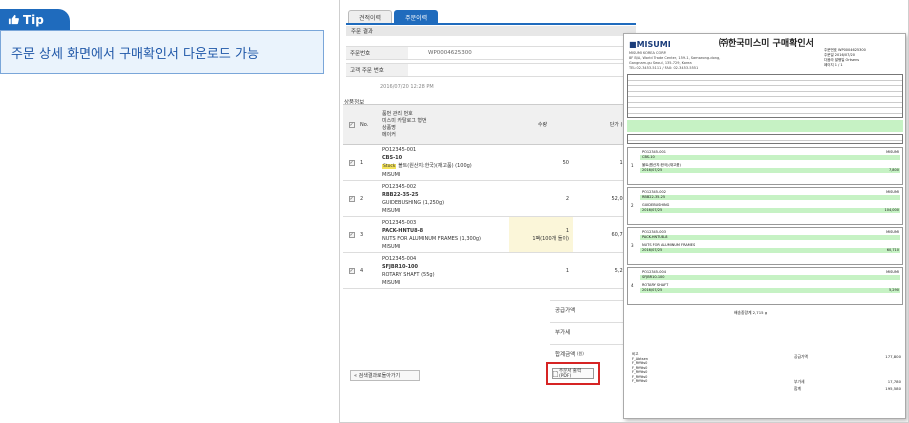 This screenshot has width=909, height=423. Describe the element at coordinates (399, 186) in the screenshot. I see `row-mgmt: PO12345-002` at that location.